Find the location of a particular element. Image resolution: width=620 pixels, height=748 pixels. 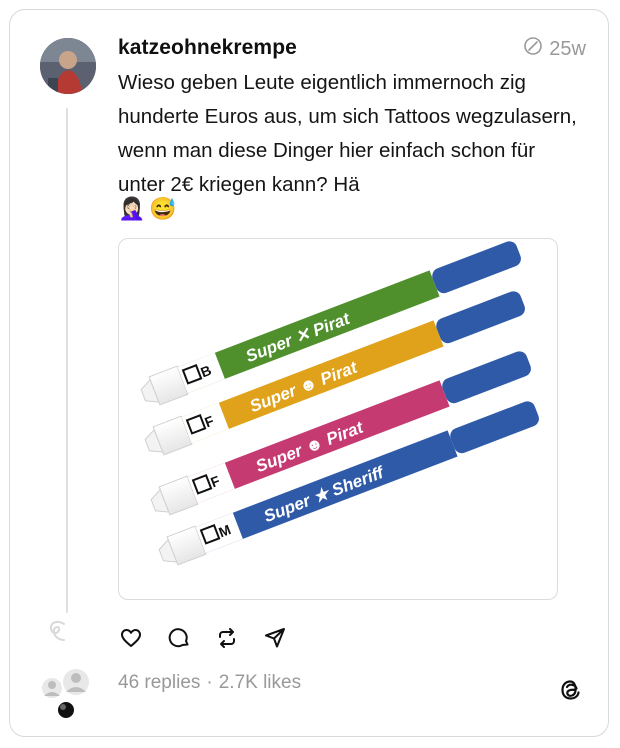

repost-button is located at coordinates (227, 638).